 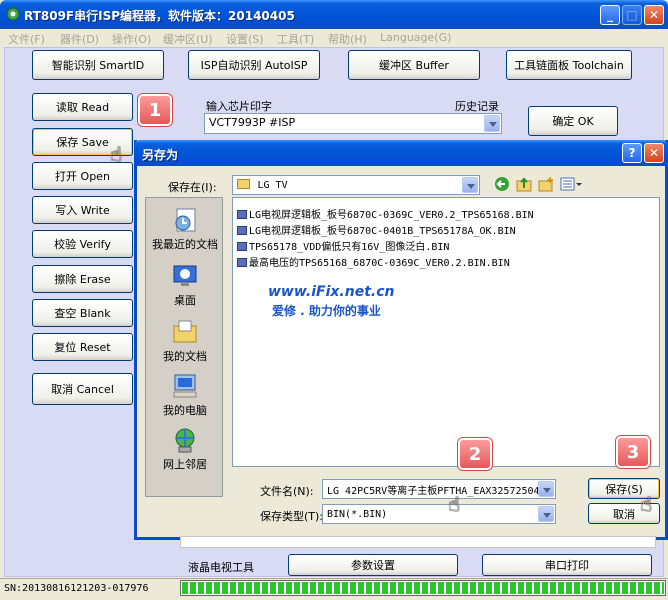 I want to click on serial-number: SN:20130816121203-017976, so click(x=76, y=588).